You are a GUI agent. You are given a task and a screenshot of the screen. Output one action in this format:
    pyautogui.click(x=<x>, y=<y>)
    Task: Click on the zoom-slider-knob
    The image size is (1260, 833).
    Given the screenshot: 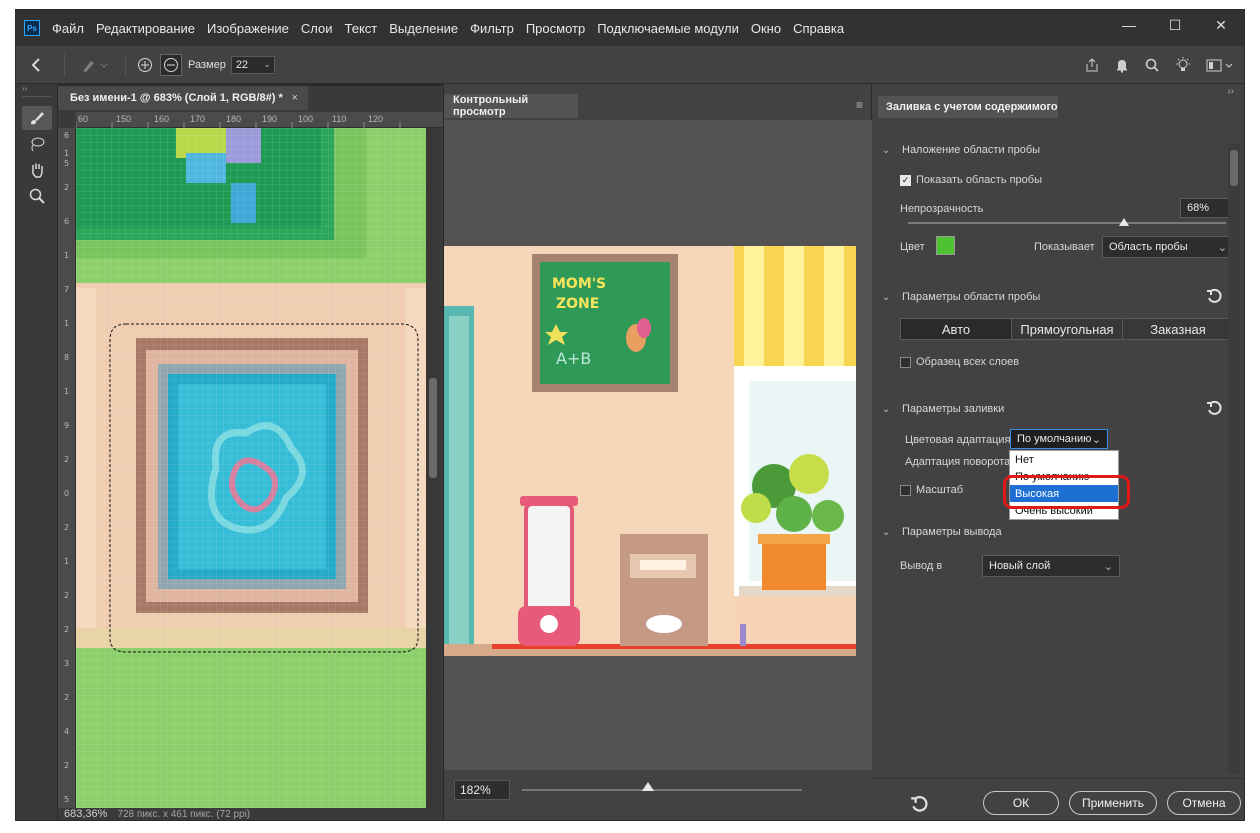 What is the action you would take?
    pyautogui.click(x=648, y=786)
    